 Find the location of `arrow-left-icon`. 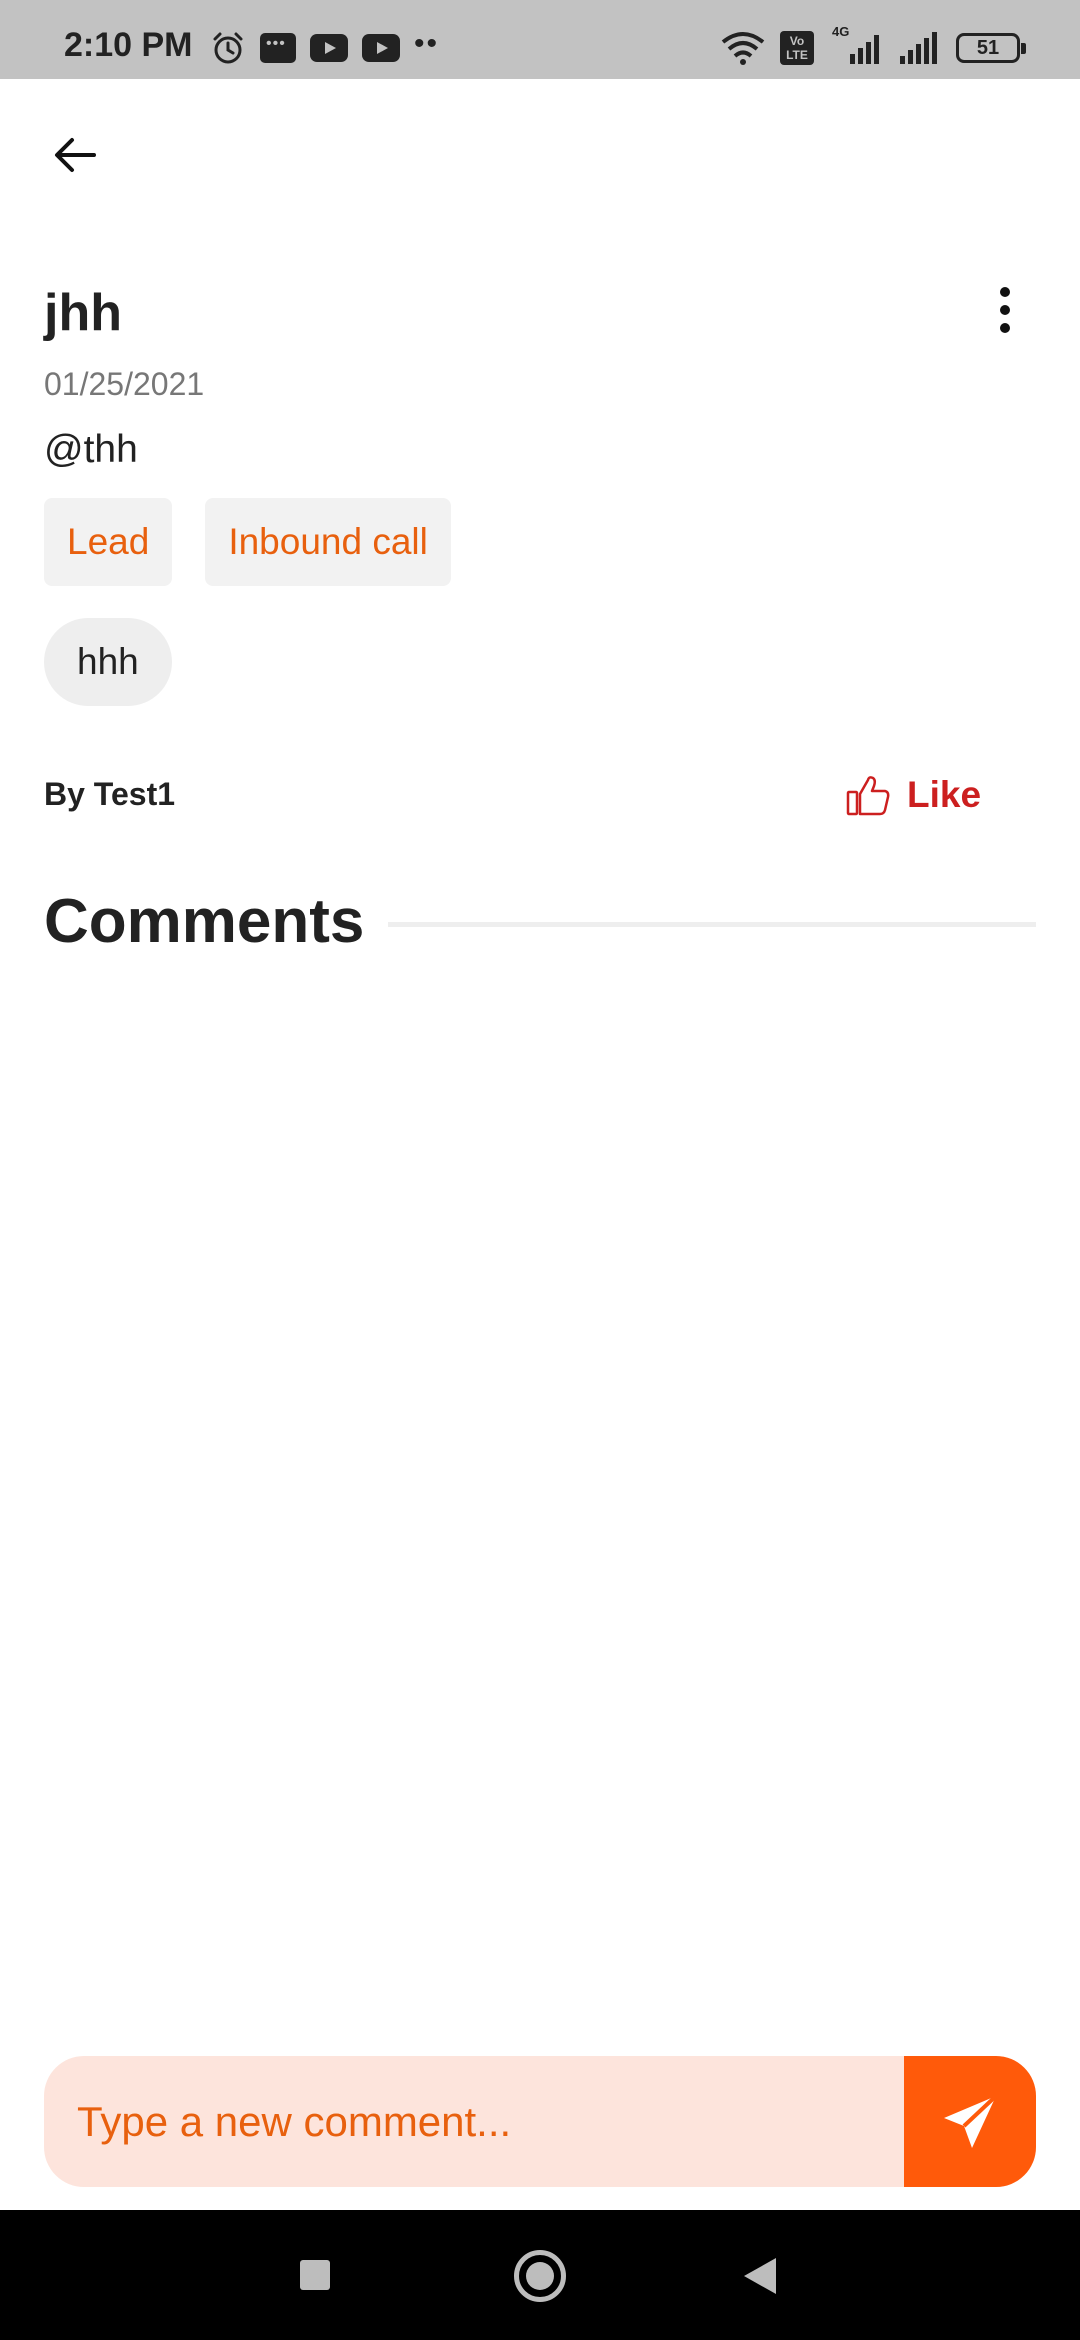

arrow-left-icon is located at coordinates (75, 155).